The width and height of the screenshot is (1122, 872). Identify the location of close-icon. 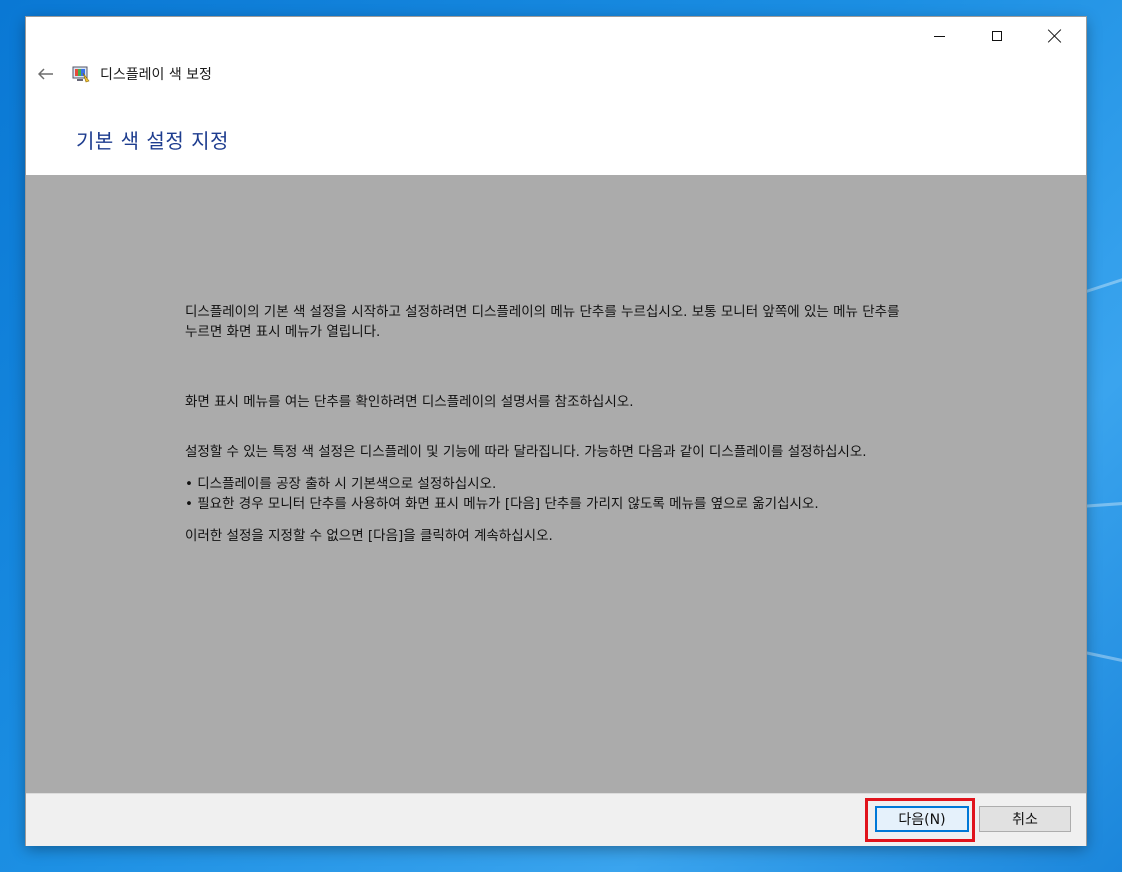
(1055, 36).